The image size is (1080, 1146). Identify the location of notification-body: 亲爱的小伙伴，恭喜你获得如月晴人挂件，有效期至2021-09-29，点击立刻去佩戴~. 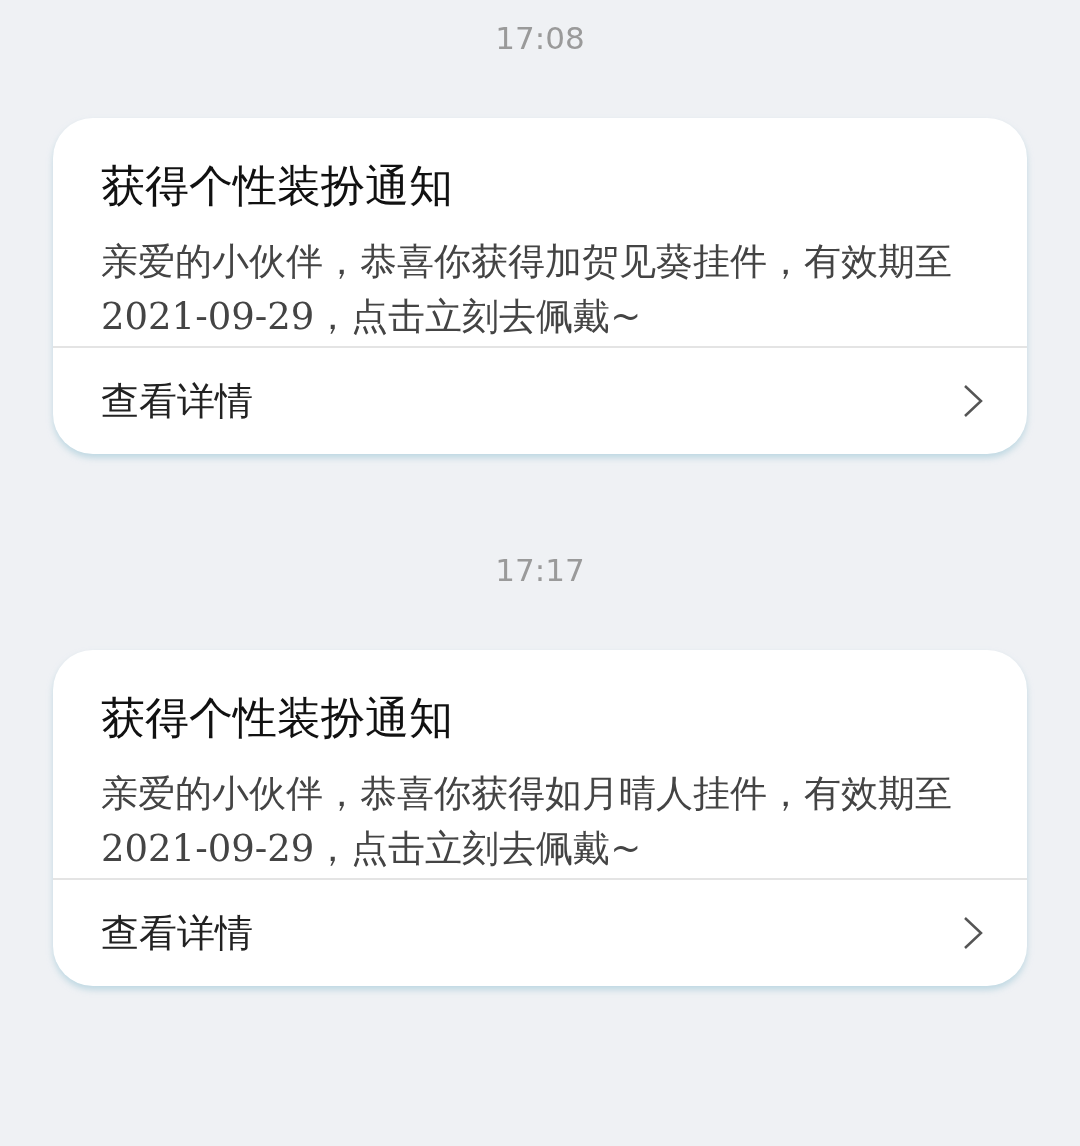
(527, 821).